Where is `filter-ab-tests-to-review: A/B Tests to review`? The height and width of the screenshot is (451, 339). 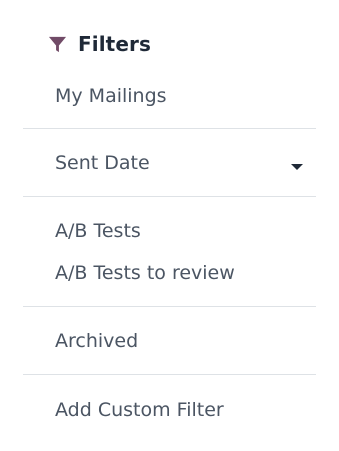 filter-ab-tests-to-review: A/B Tests to review is located at coordinates (145, 273).